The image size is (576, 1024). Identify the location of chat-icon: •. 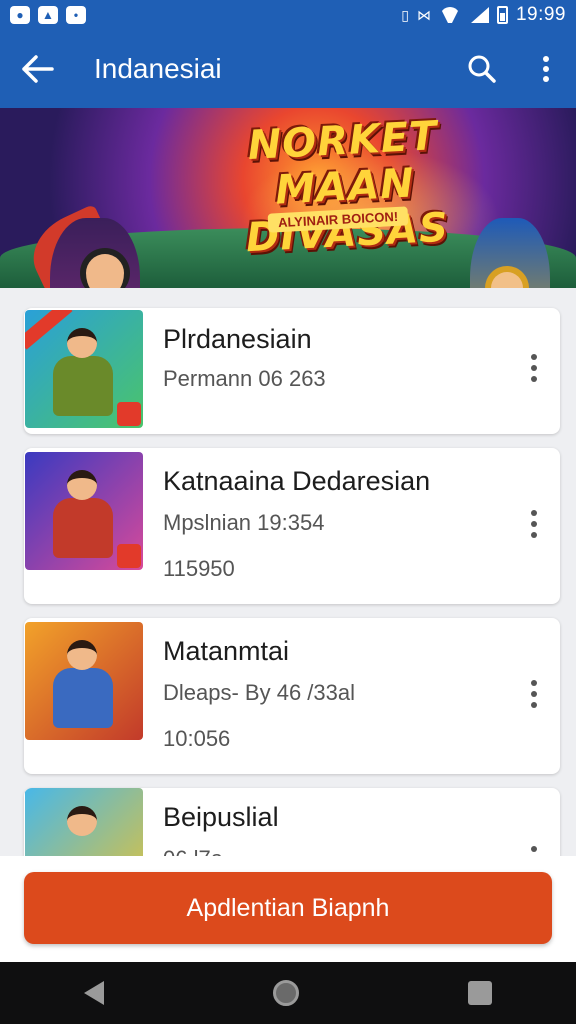
(76, 15).